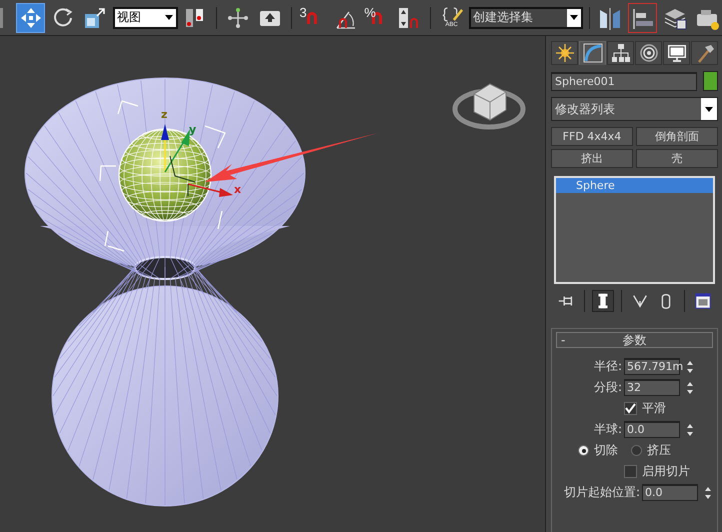 The width and height of the screenshot is (722, 532). I want to click on crosshair-icon, so click(238, 18).